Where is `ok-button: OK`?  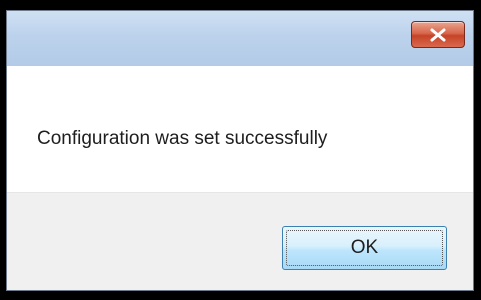
ok-button: OK is located at coordinates (364, 248).